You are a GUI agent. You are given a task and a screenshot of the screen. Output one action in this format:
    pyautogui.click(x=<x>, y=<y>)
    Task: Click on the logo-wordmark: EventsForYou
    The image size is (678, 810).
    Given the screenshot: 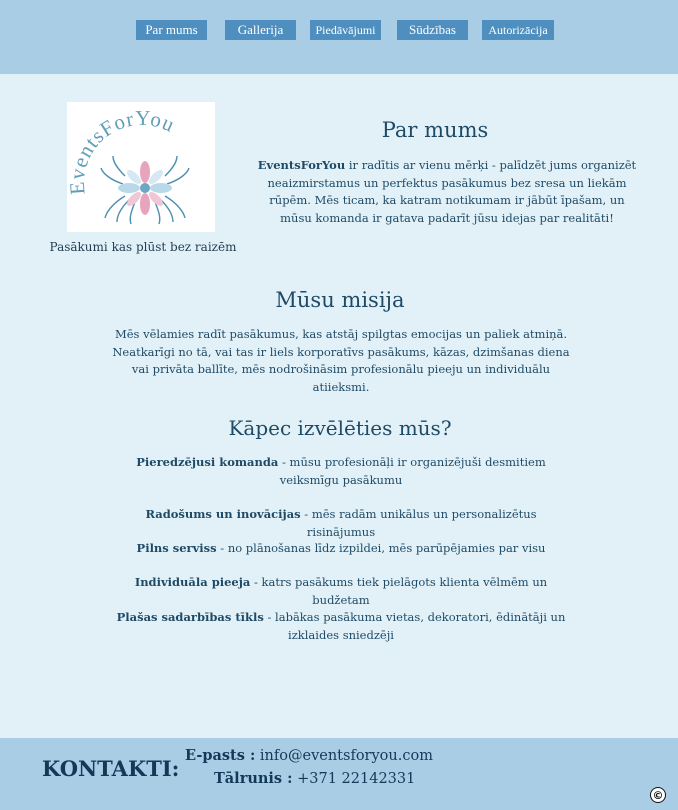 What is the action you would take?
    pyautogui.click(x=123, y=151)
    